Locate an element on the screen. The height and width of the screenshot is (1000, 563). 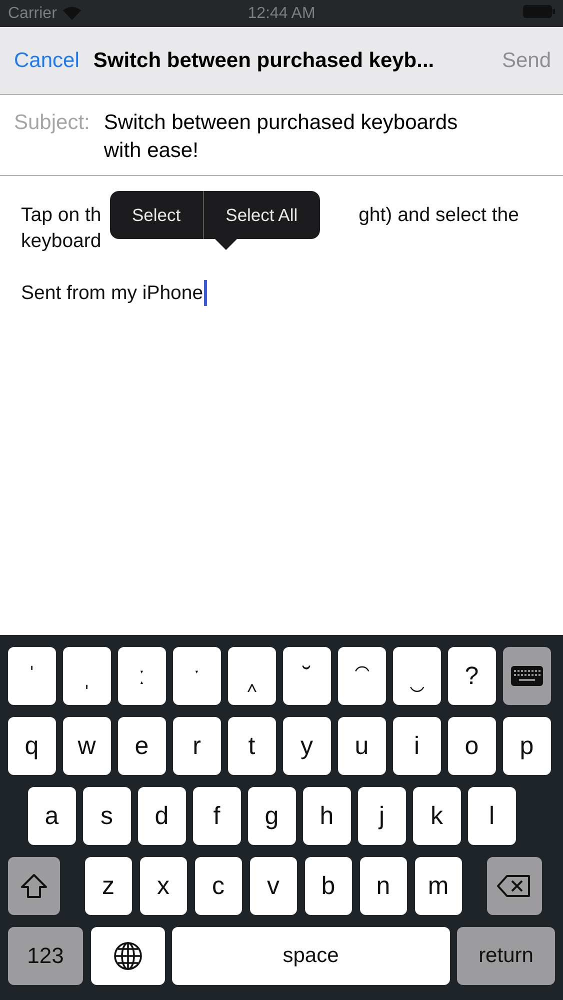
backspace-icon is located at coordinates (514, 886).